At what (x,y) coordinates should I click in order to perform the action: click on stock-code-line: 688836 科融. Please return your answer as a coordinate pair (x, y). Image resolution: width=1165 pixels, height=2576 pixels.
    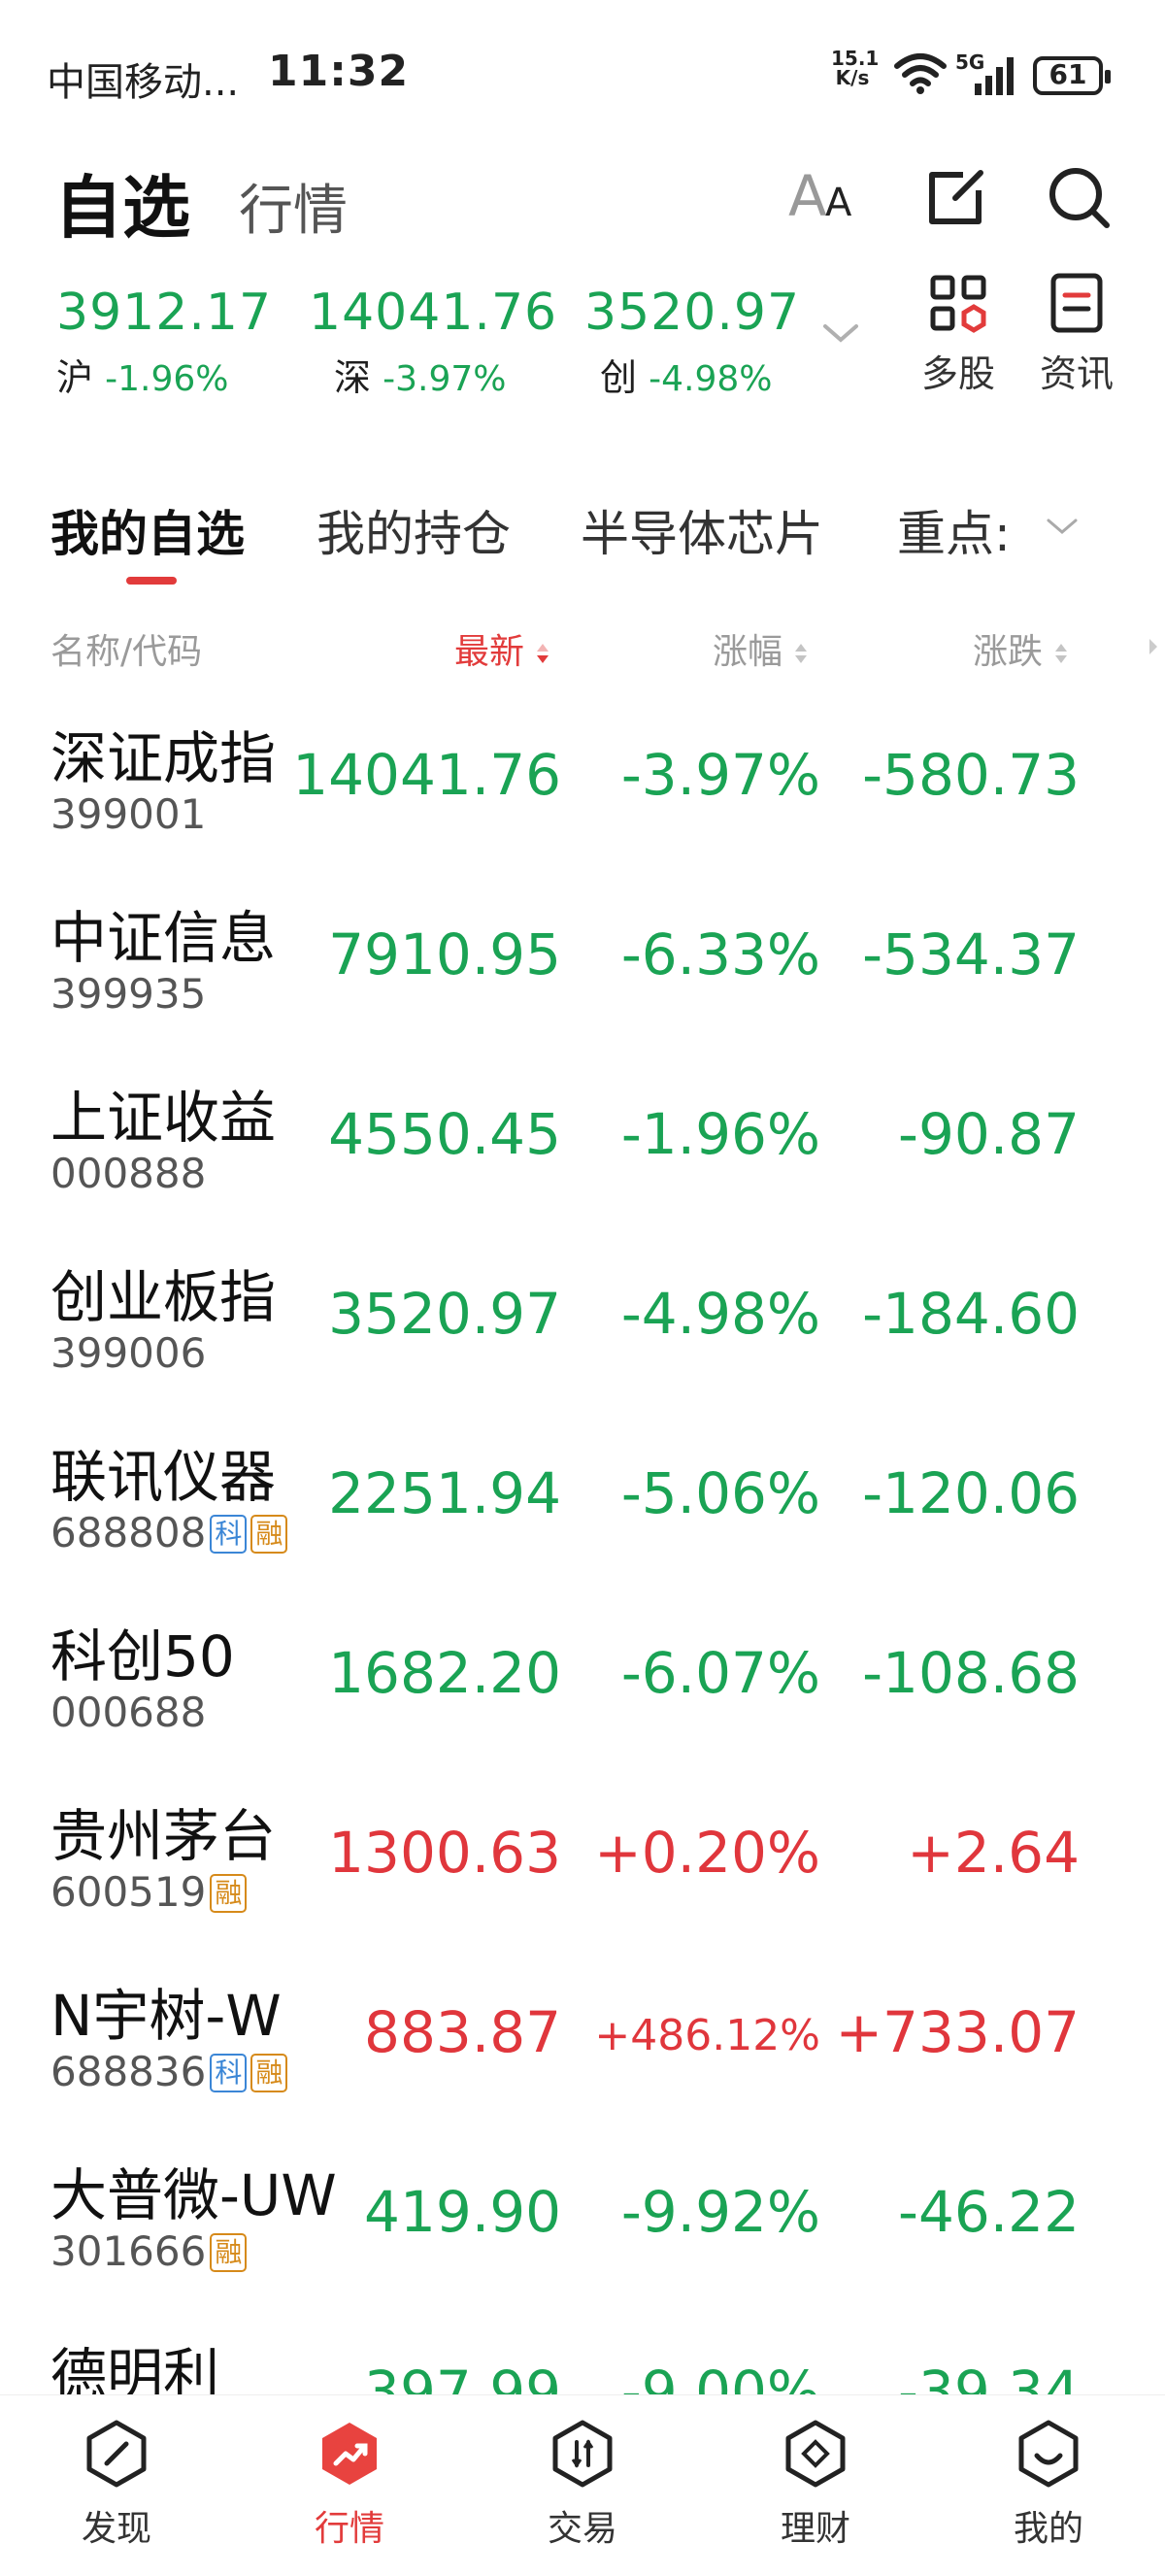
    Looking at the image, I should click on (169, 2072).